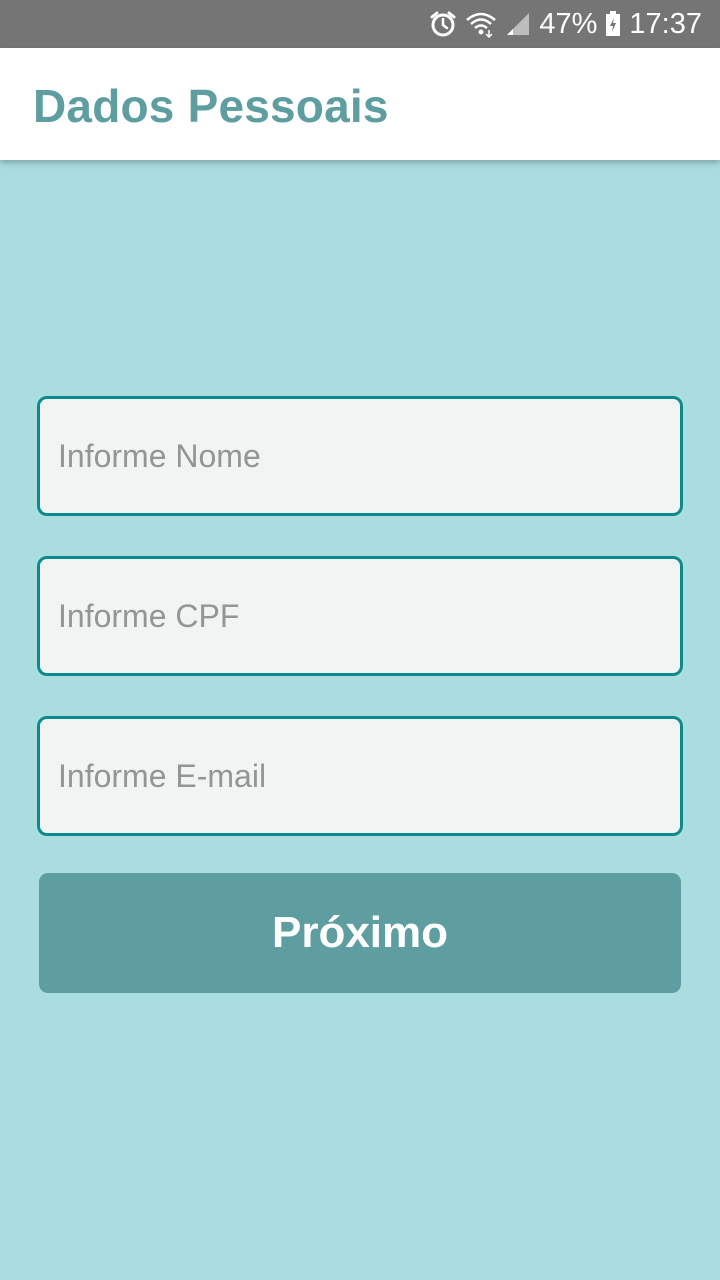 This screenshot has height=1280, width=720. Describe the element at coordinates (360, 933) in the screenshot. I see `next-button: Próximo` at that location.